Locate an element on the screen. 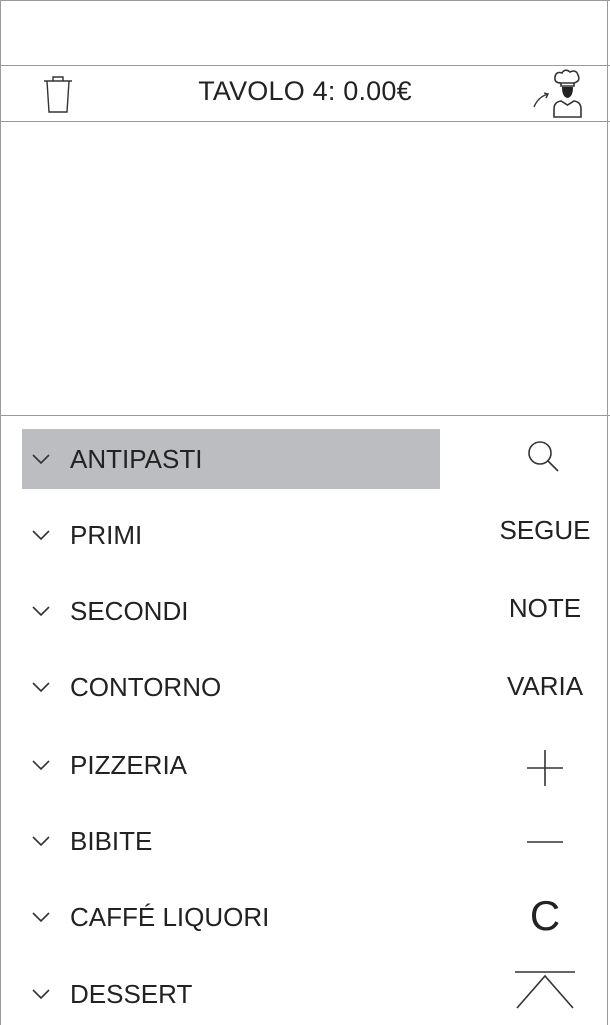  clear-button: C is located at coordinates (545, 916).